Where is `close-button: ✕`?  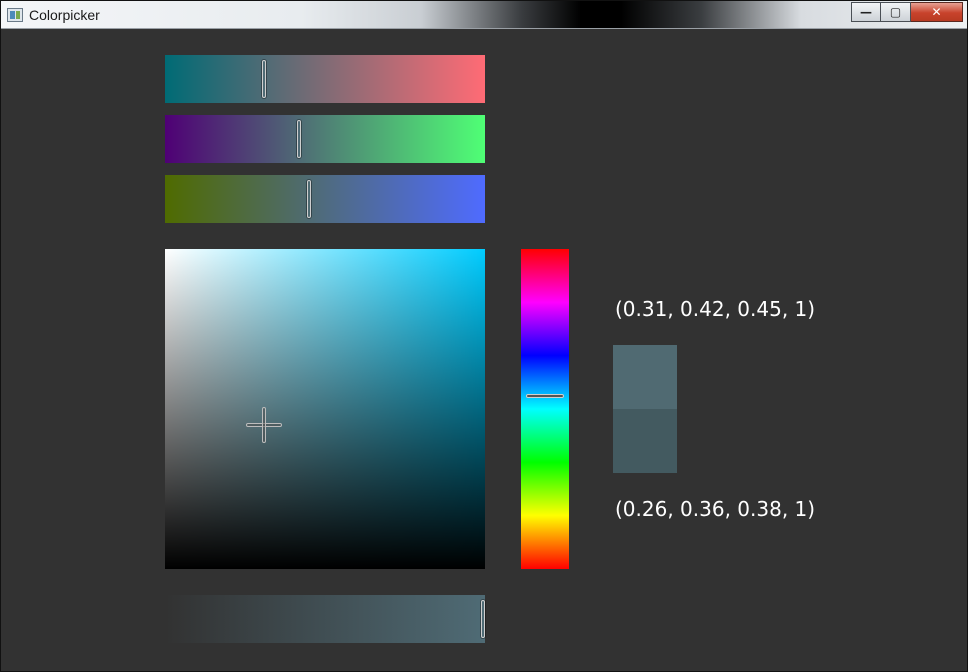 close-button: ✕ is located at coordinates (937, 12).